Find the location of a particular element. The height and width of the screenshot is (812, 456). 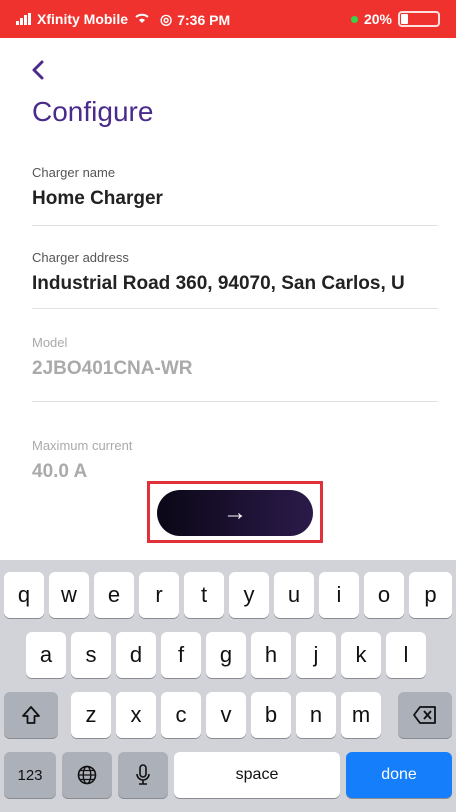

dot-icon is located at coordinates (354, 19).